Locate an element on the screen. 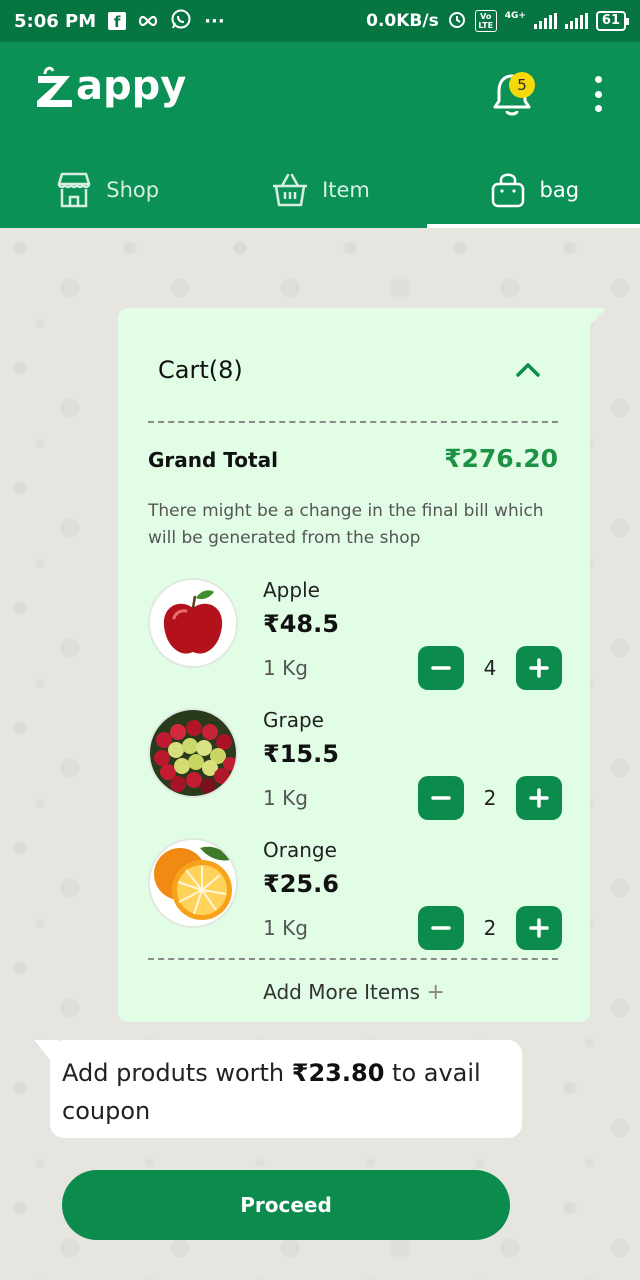 The width and height of the screenshot is (640, 1280). more-options-icon is located at coordinates (598, 94).